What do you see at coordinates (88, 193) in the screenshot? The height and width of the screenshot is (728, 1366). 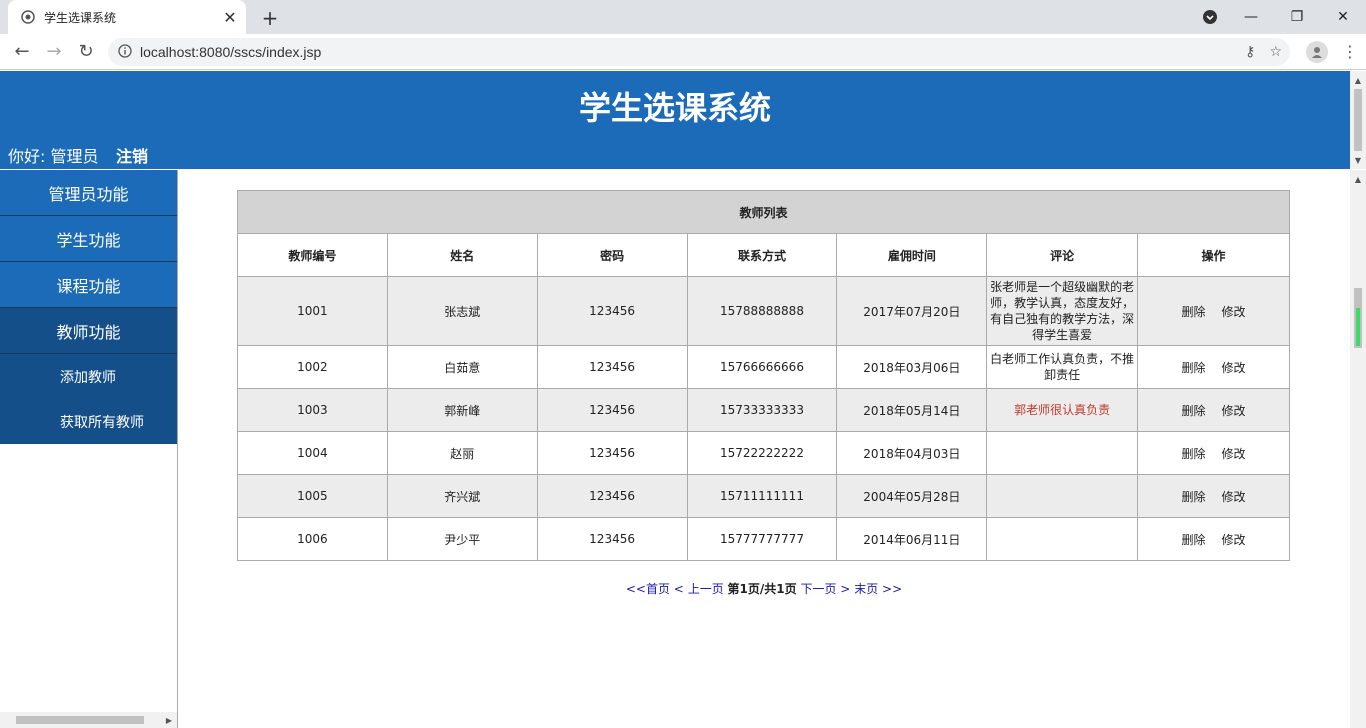 I see `sidebar-item-admin: 管理员功能` at bounding box center [88, 193].